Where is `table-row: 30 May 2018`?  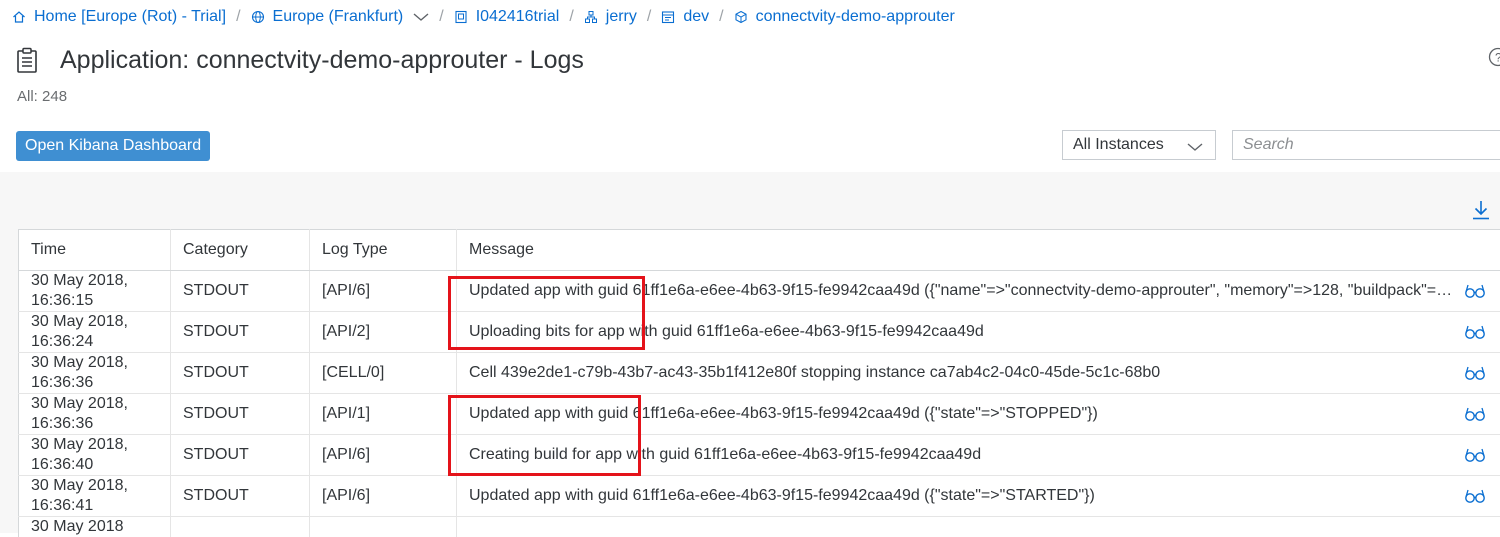
table-row: 30 May 2018 is located at coordinates (759, 527).